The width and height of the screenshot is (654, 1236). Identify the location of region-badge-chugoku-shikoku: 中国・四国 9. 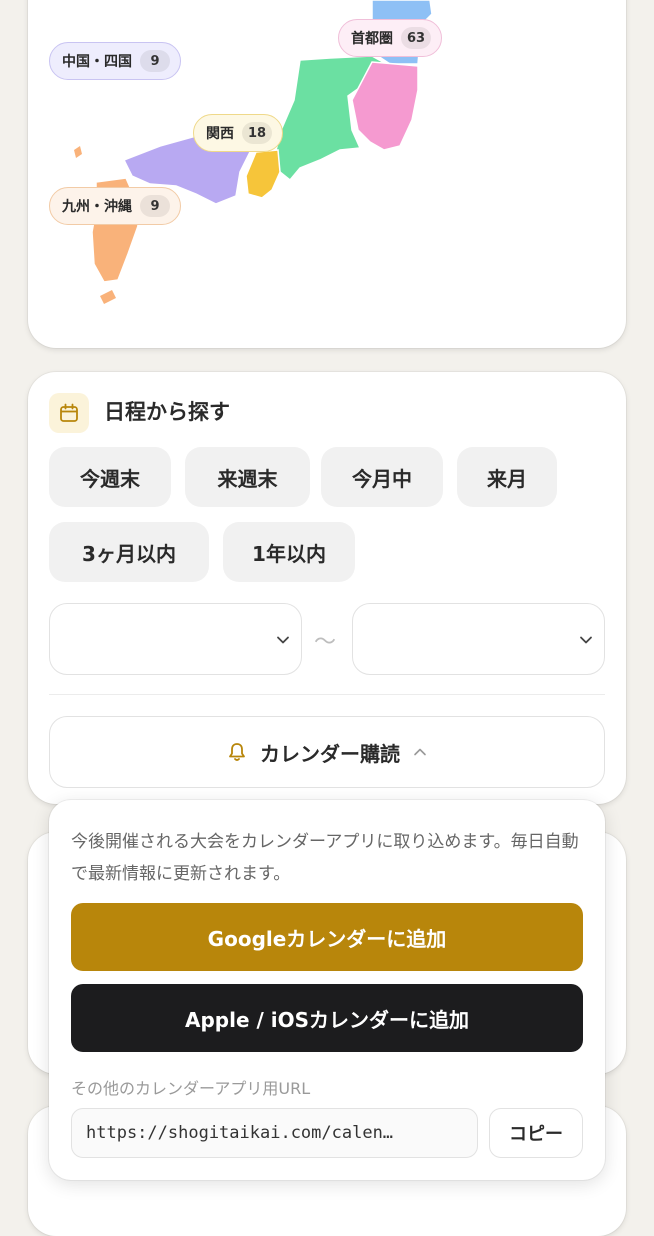
(115, 61).